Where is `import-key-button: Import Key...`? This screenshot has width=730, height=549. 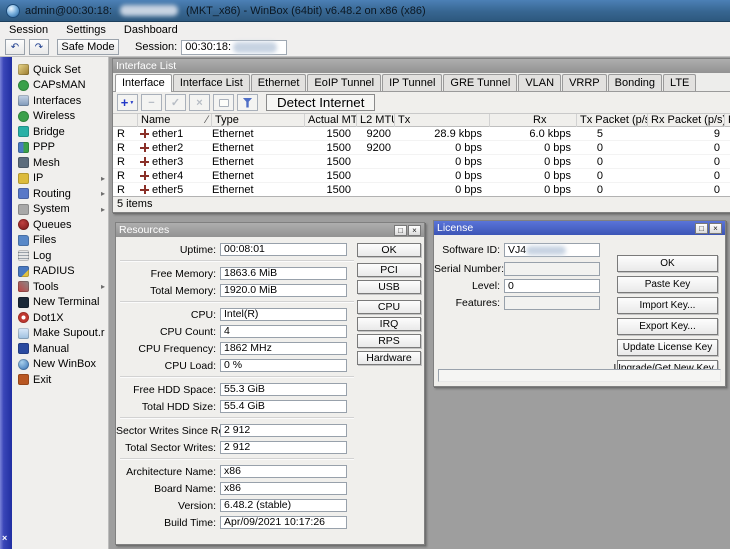 import-key-button: Import Key... is located at coordinates (667, 305).